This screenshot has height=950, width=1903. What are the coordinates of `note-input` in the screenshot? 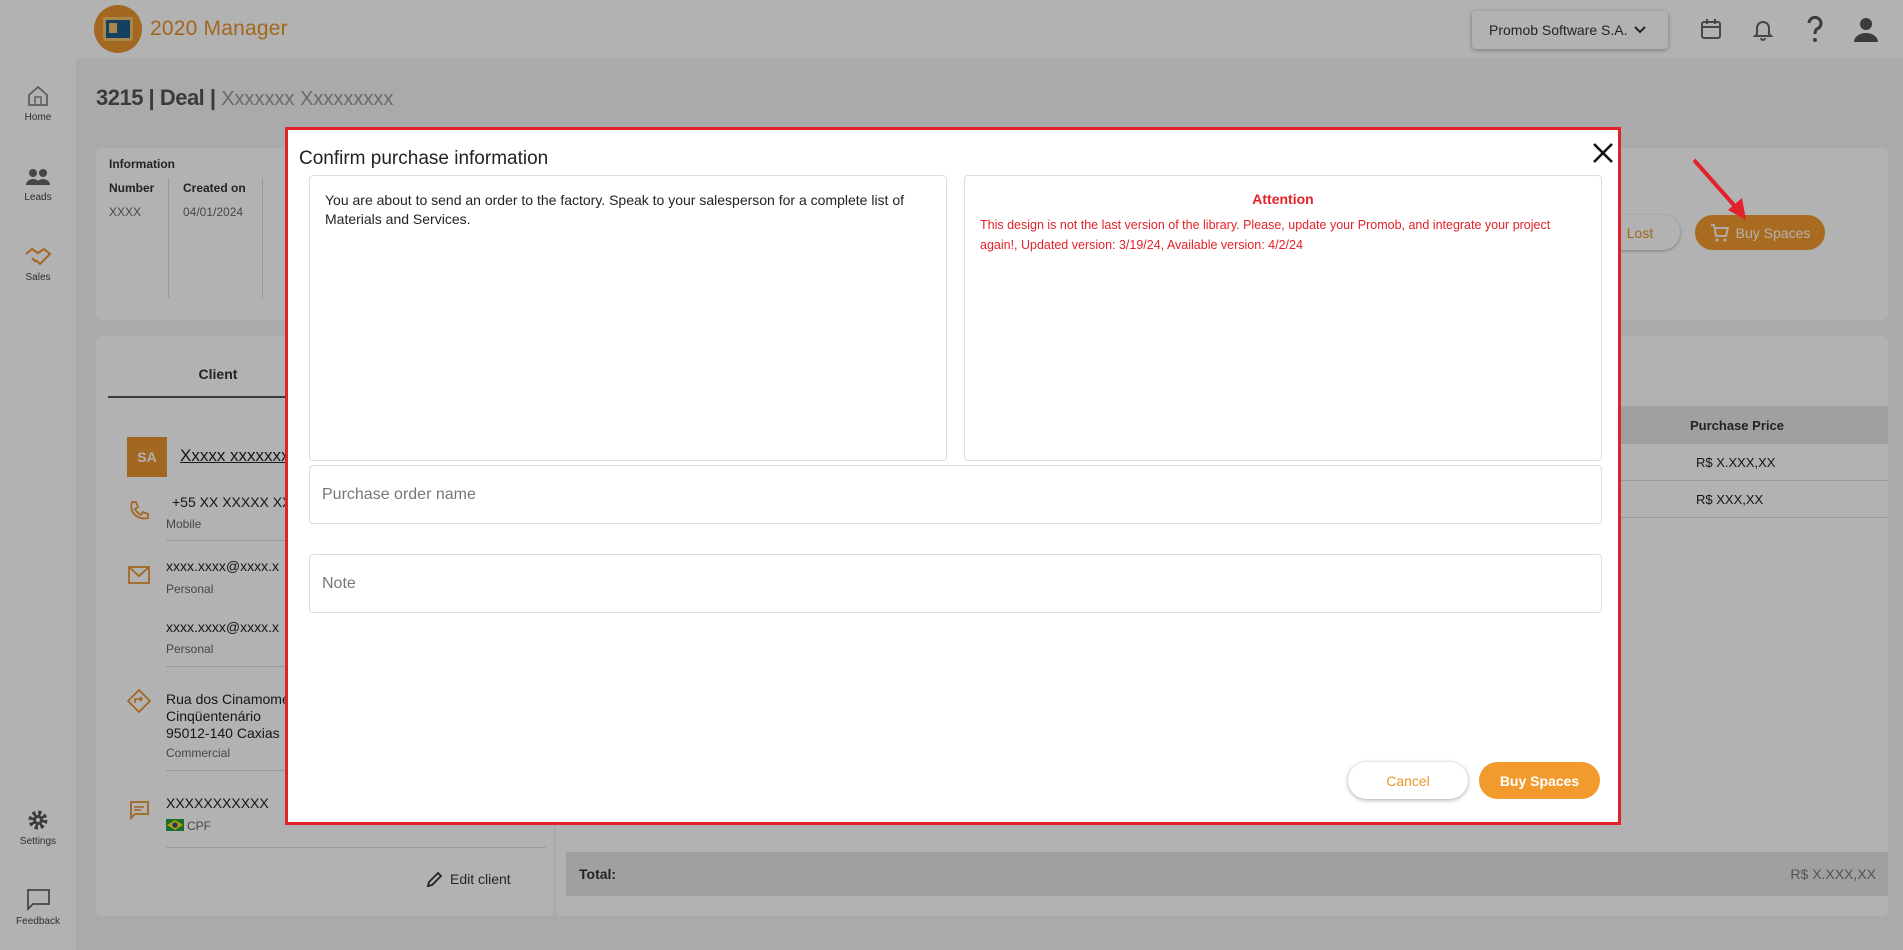 It's located at (955, 583).